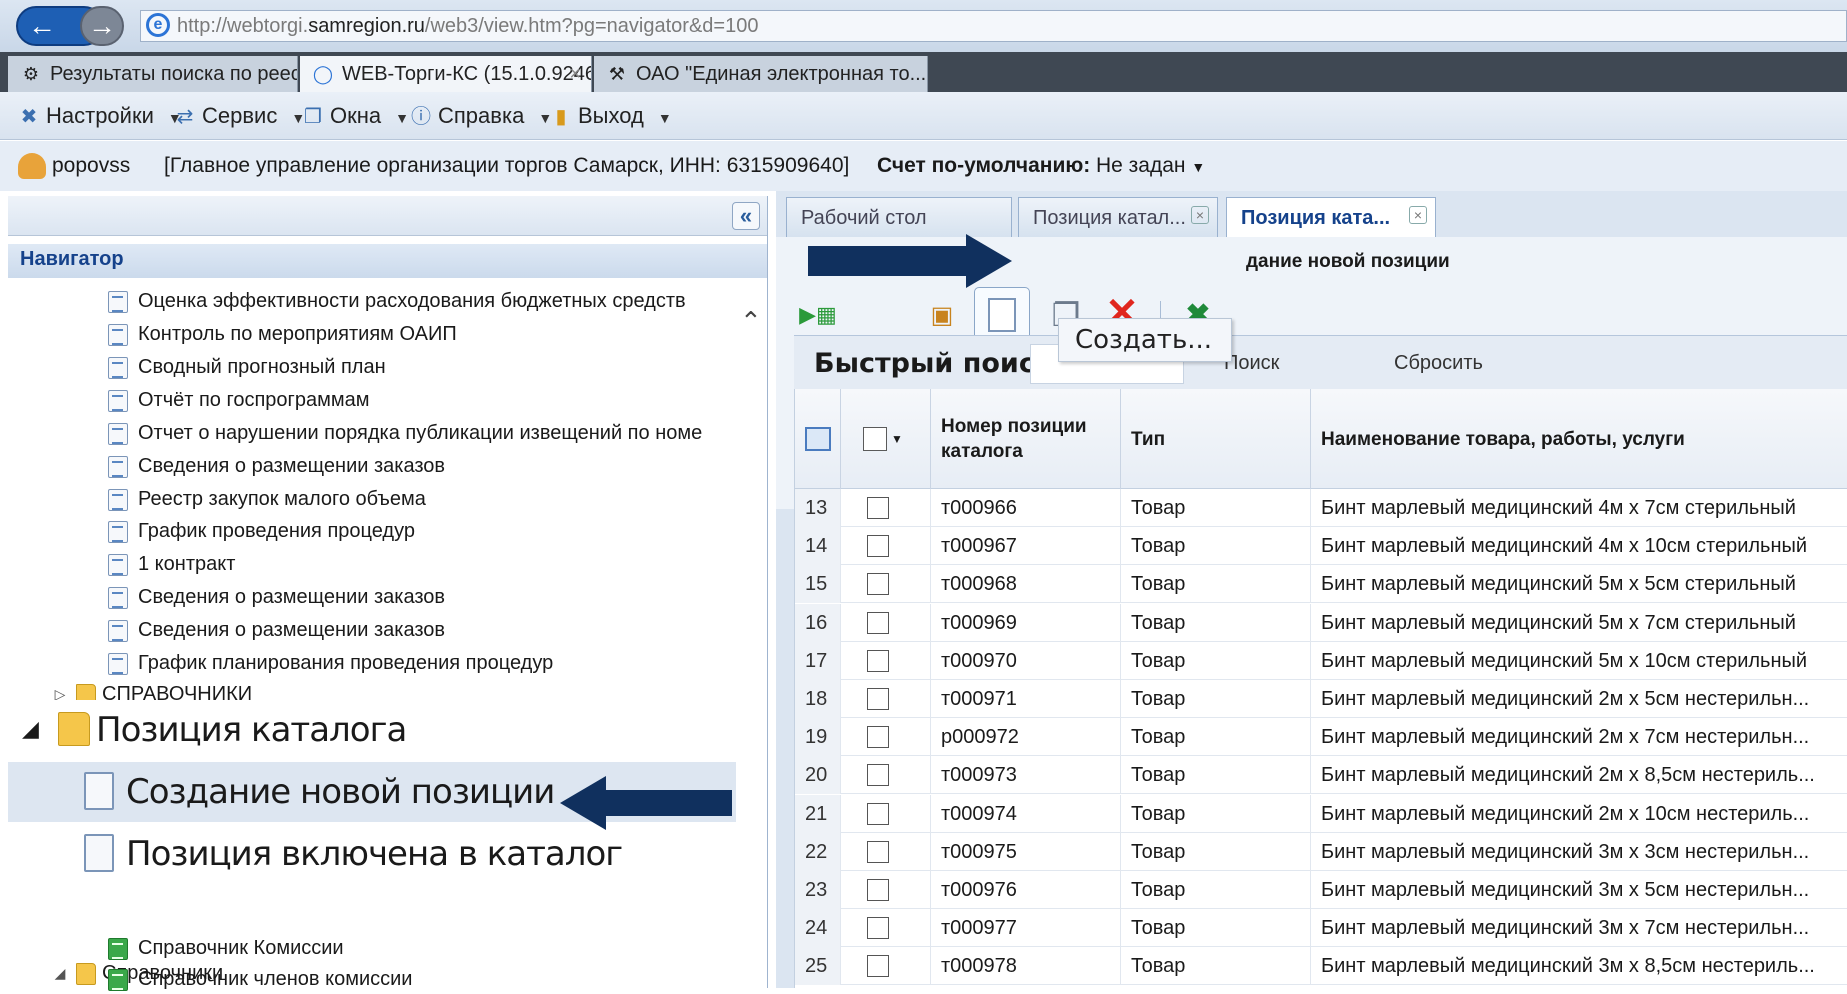  I want to click on row-number-cell: 25, so click(818, 966).